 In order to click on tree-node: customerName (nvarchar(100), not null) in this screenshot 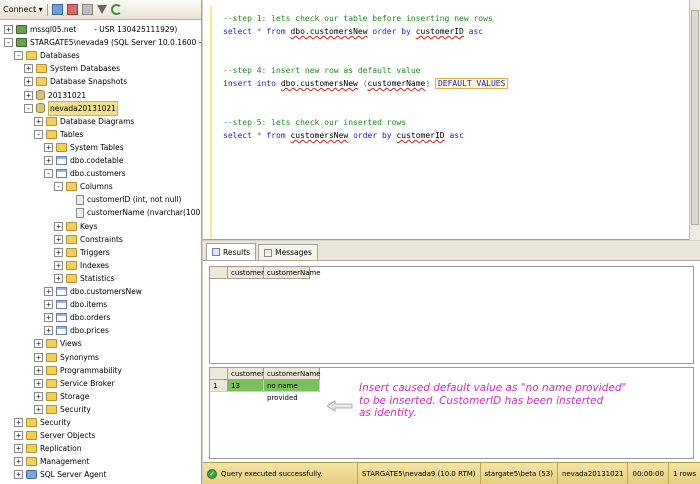, I will do `click(132, 212)`.